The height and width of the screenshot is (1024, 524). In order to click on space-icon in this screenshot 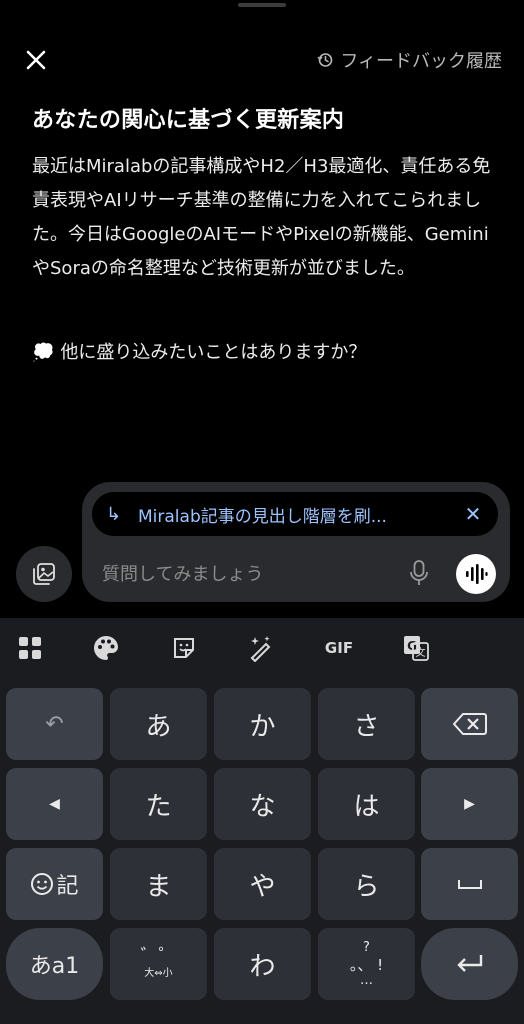, I will do `click(469, 884)`.